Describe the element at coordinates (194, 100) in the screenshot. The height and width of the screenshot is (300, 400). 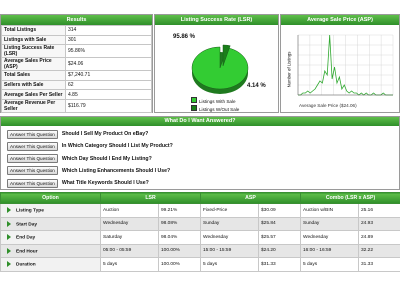
I see `legend-swatch-sale` at that location.